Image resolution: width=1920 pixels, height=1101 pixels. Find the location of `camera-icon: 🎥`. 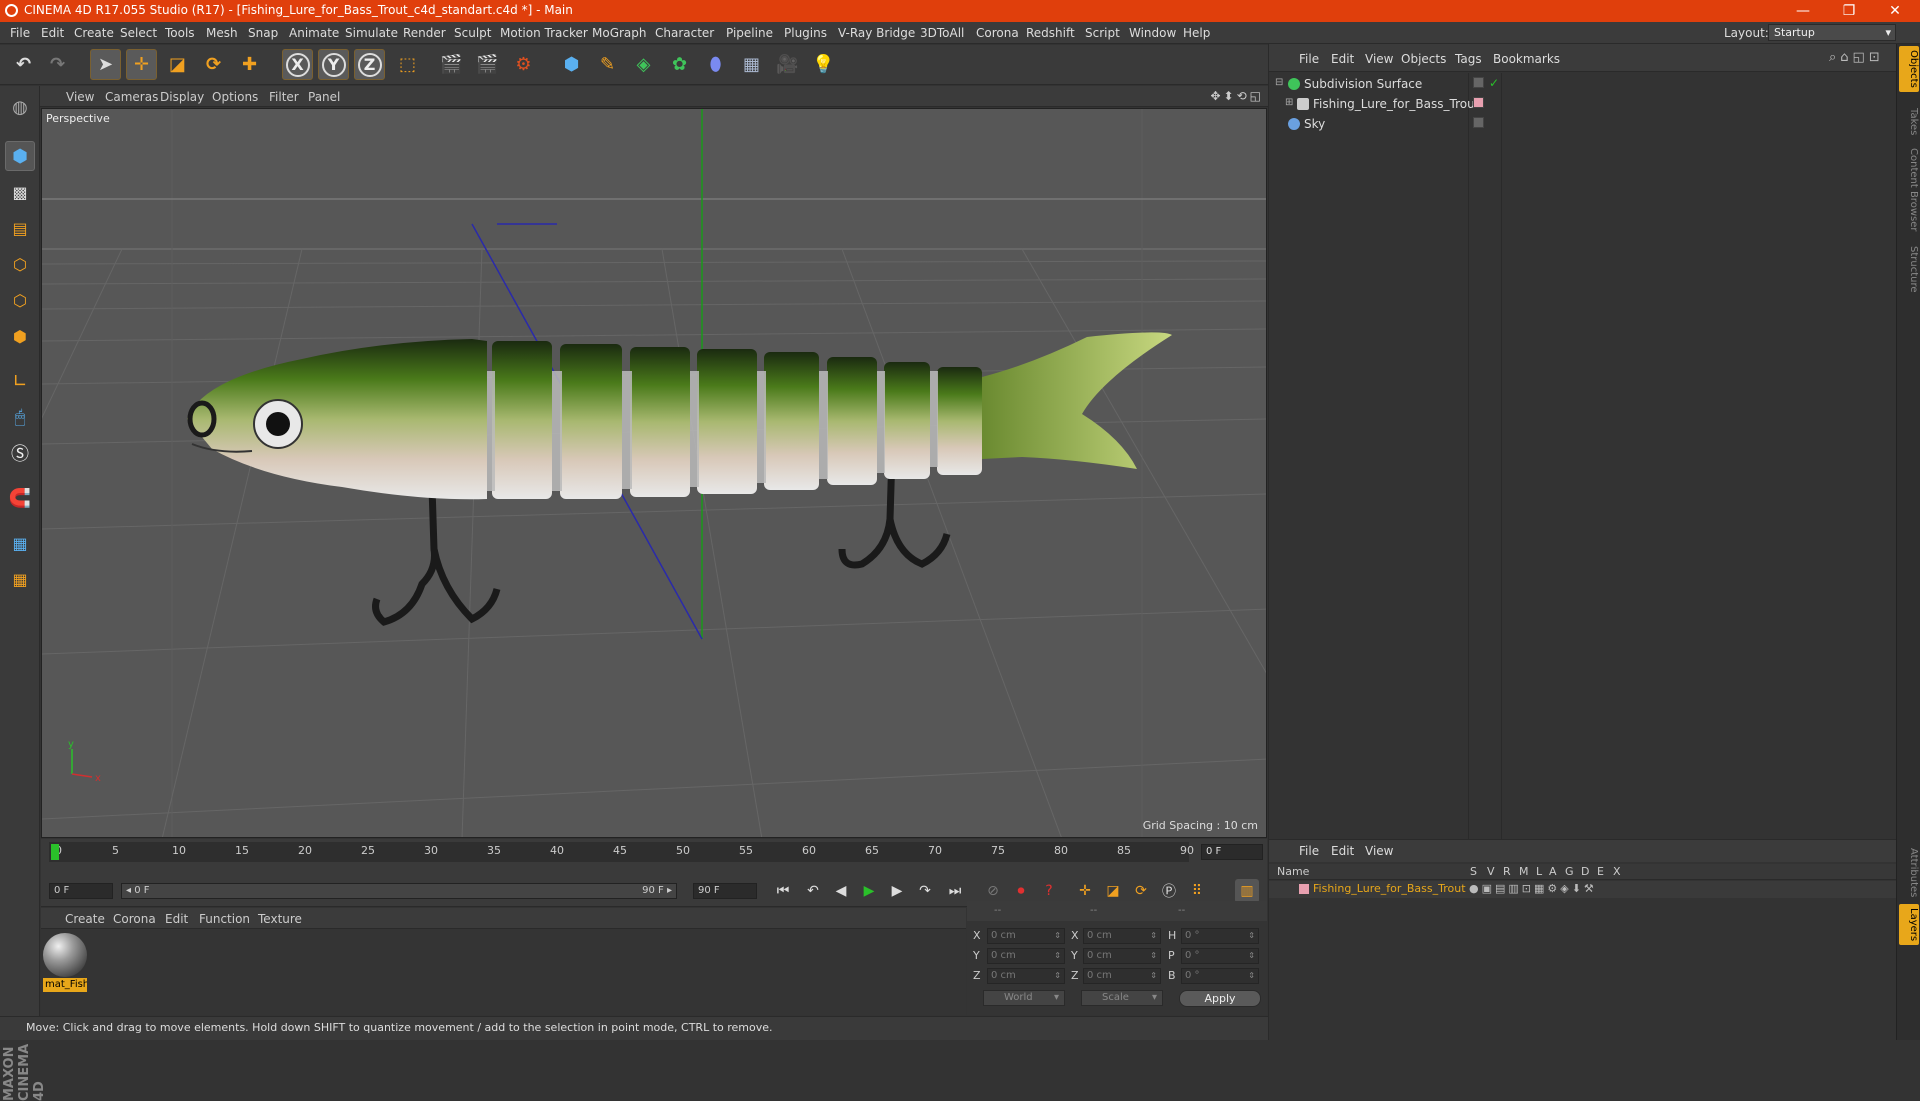

camera-icon: 🎥 is located at coordinates (787, 64).